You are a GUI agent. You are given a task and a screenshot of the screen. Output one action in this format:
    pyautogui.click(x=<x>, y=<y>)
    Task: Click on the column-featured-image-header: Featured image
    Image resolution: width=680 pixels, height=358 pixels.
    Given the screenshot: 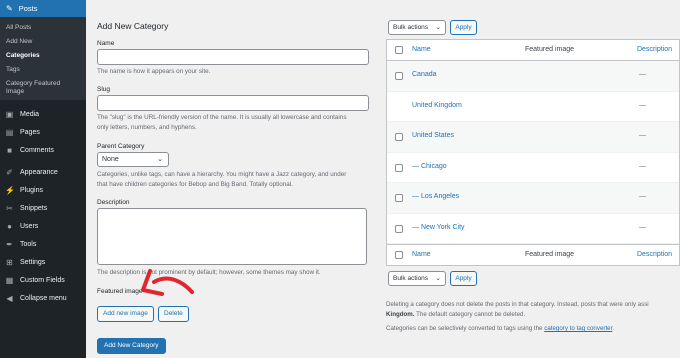 What is the action you would take?
    pyautogui.click(x=550, y=49)
    